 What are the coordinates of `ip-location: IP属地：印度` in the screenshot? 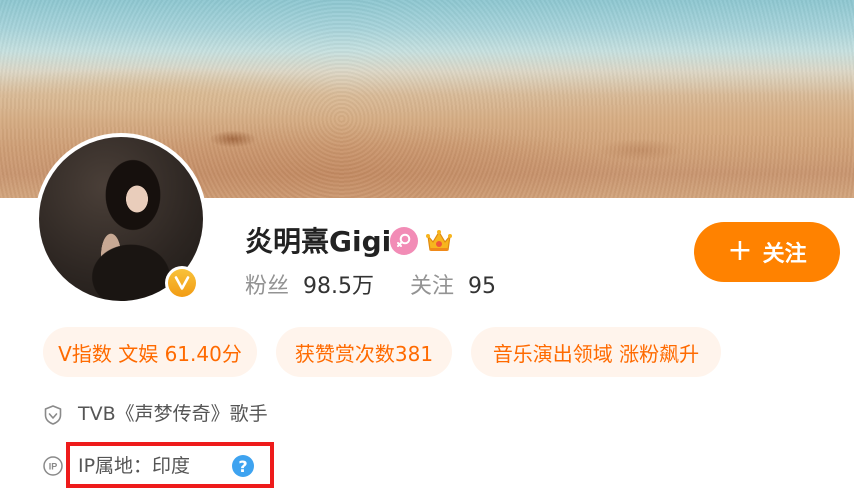 It's located at (134, 466).